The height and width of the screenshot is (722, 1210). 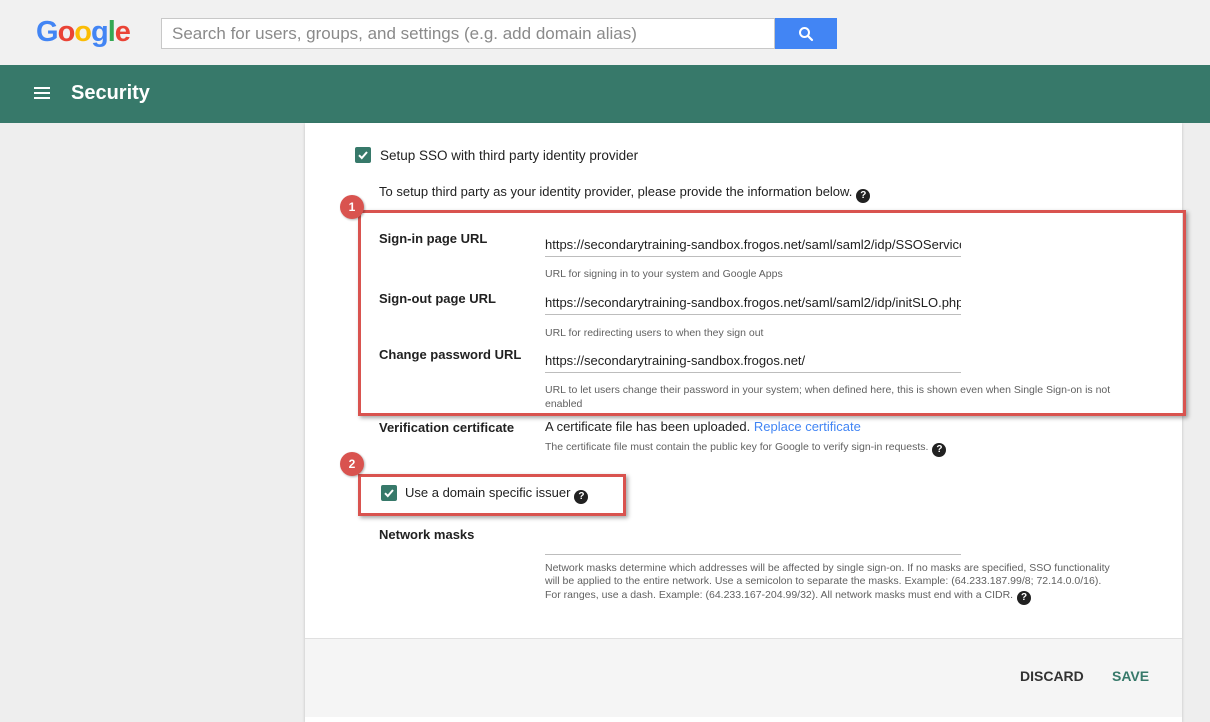 I want to click on network-masks-label: Network masks, so click(x=427, y=534).